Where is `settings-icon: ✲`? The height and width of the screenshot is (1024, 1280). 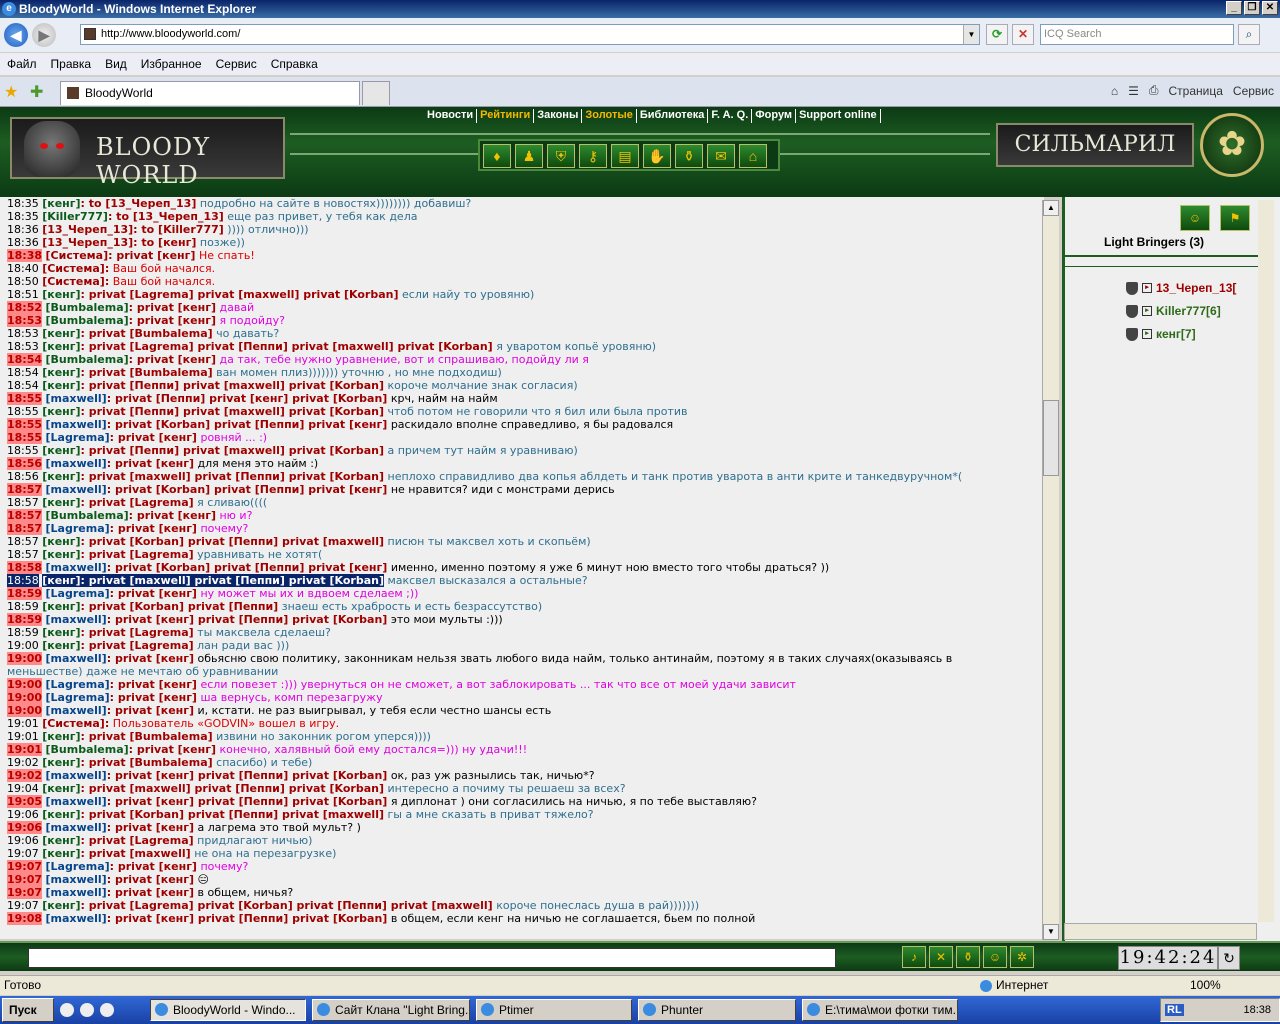 settings-icon: ✲ is located at coordinates (1022, 957).